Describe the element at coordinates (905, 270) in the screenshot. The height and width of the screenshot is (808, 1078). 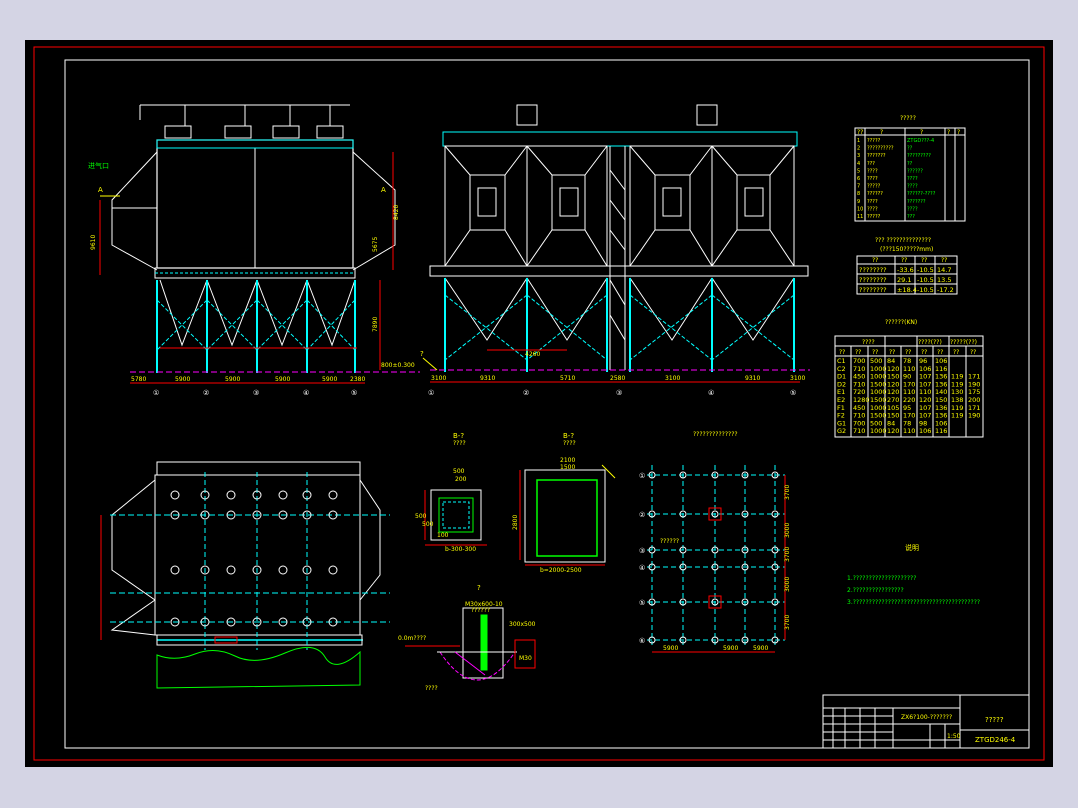
I see `pressure-cell: -33.6` at that location.